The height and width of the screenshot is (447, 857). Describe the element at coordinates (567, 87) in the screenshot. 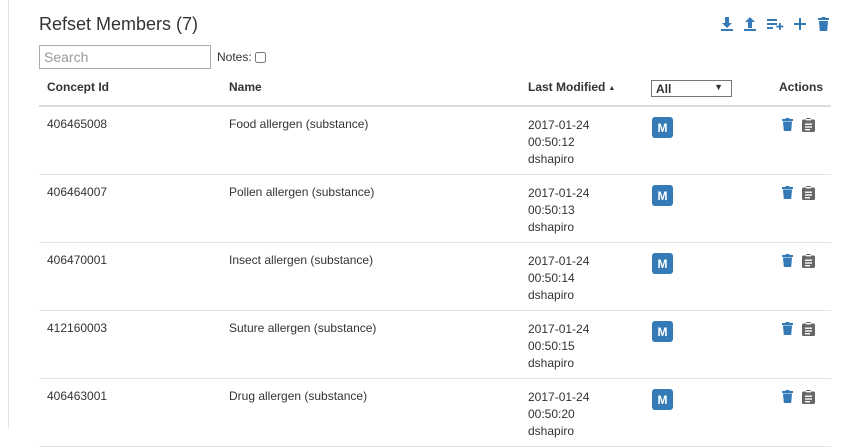

I see `last-modified-label: Last Modified` at that location.